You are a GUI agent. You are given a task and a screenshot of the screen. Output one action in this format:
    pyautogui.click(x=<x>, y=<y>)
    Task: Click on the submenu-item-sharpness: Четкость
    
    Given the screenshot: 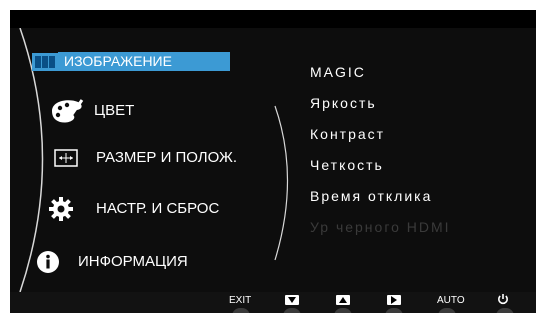 What is the action you would take?
    pyautogui.click(x=347, y=165)
    